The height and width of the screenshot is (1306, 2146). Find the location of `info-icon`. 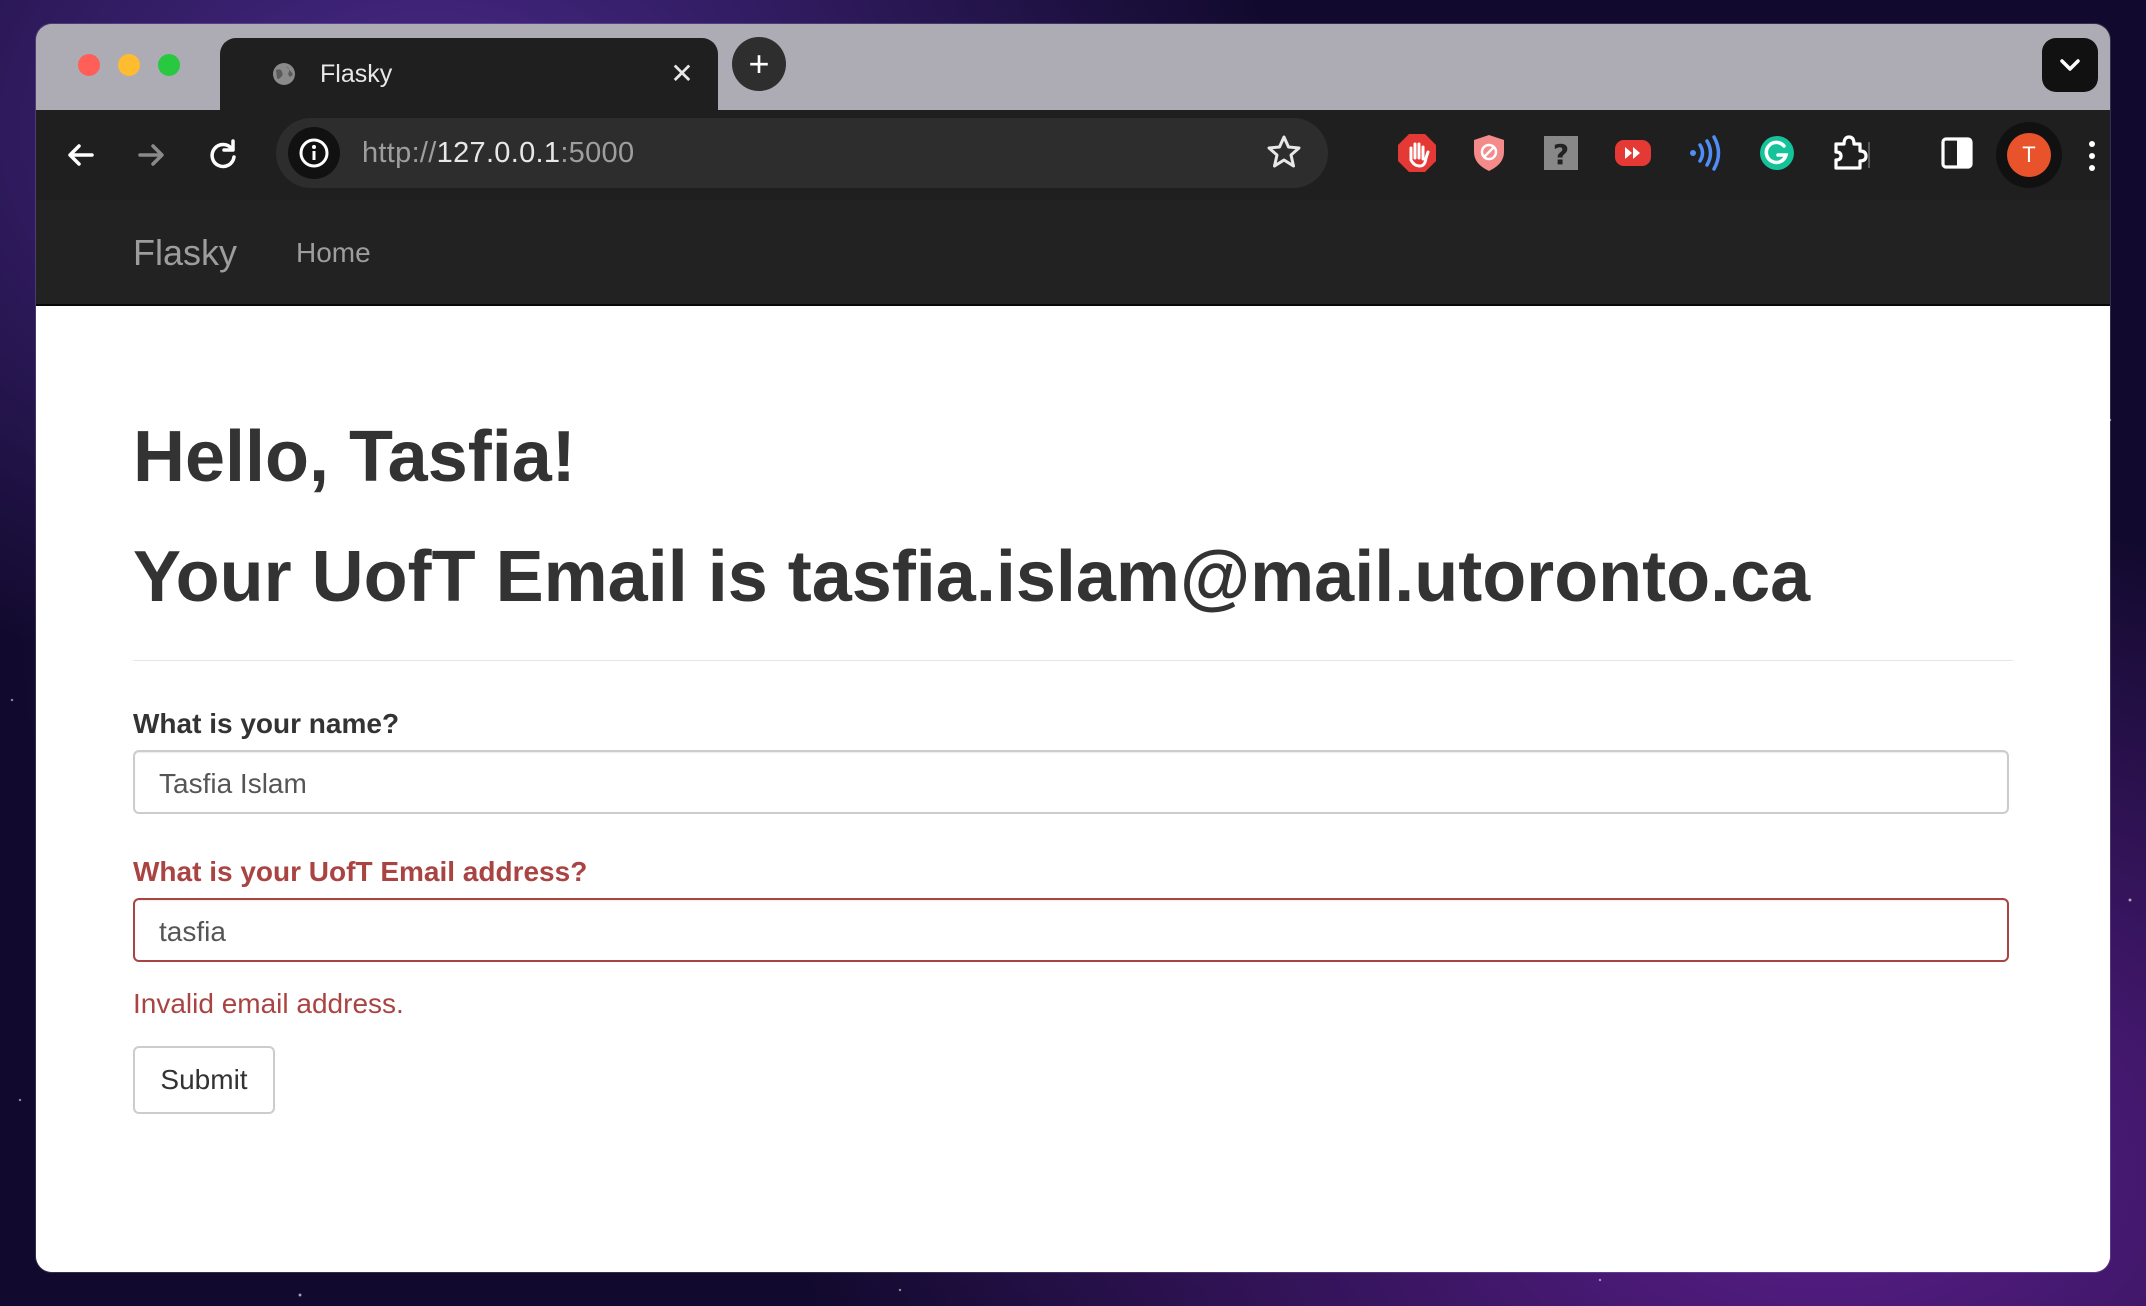

info-icon is located at coordinates (314, 153).